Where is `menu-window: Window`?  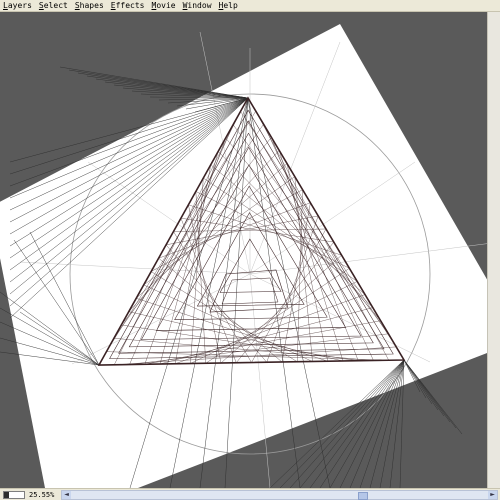 menu-window: Window is located at coordinates (197, 5).